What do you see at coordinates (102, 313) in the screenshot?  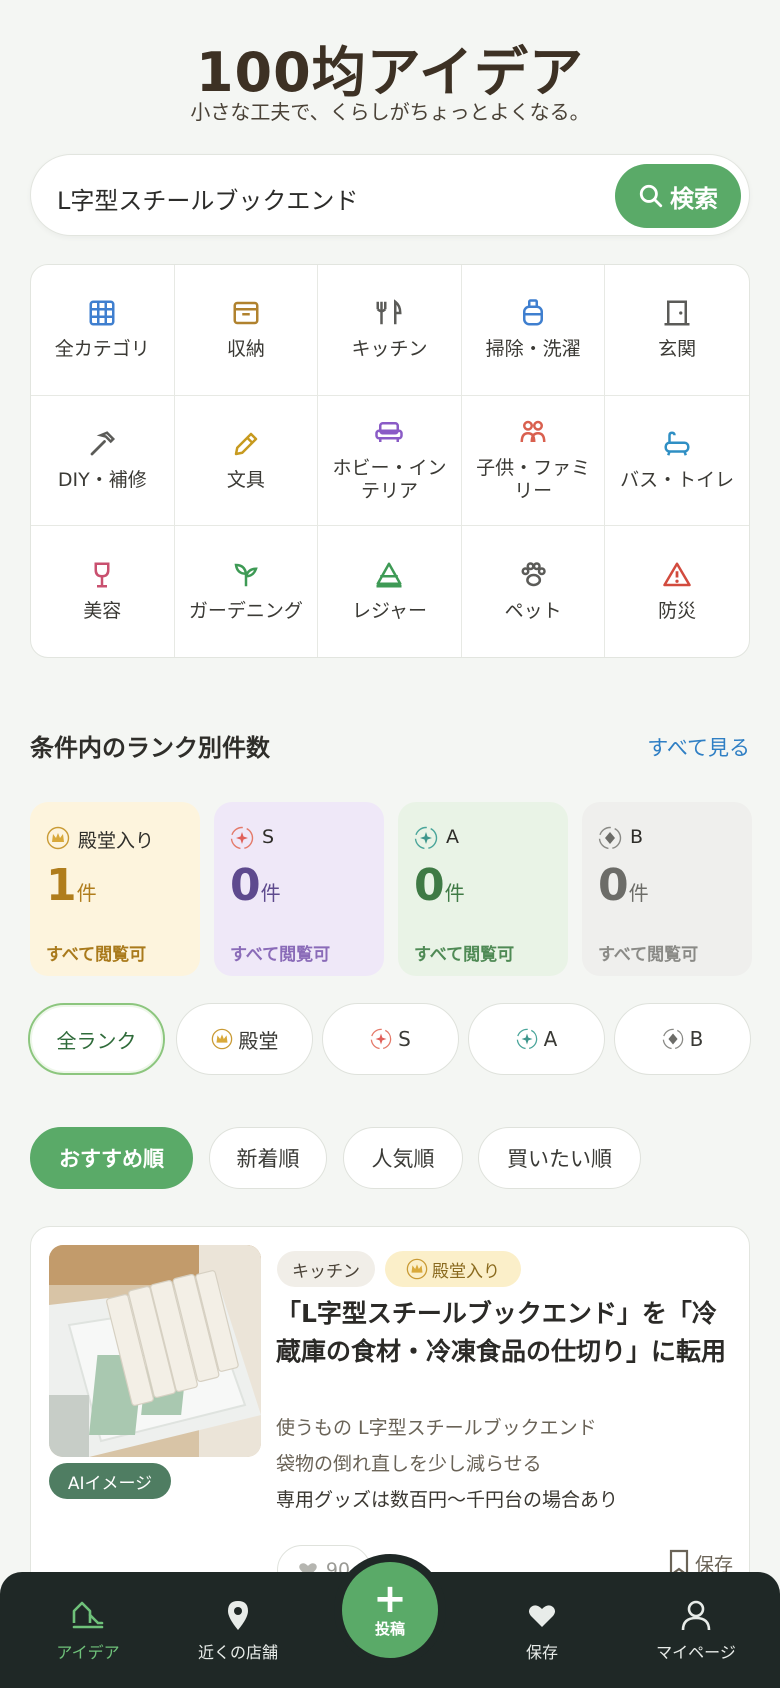 I see `grid-icon` at bounding box center [102, 313].